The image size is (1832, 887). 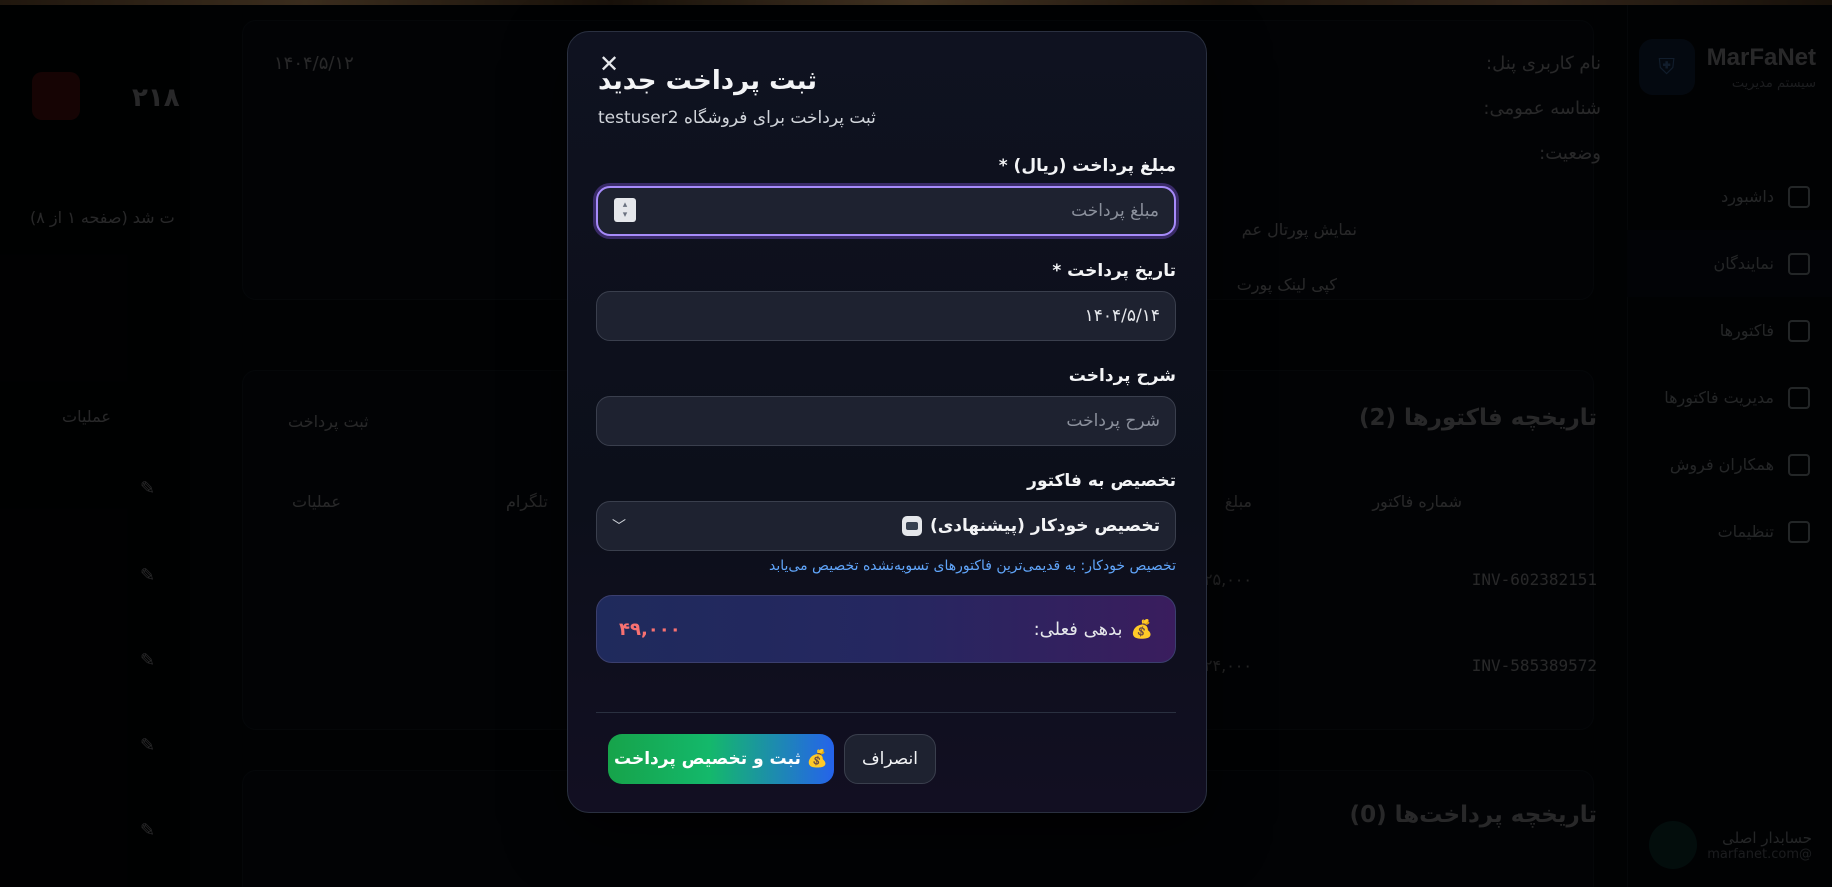 What do you see at coordinates (886, 211) in the screenshot?
I see `amount-input` at bounding box center [886, 211].